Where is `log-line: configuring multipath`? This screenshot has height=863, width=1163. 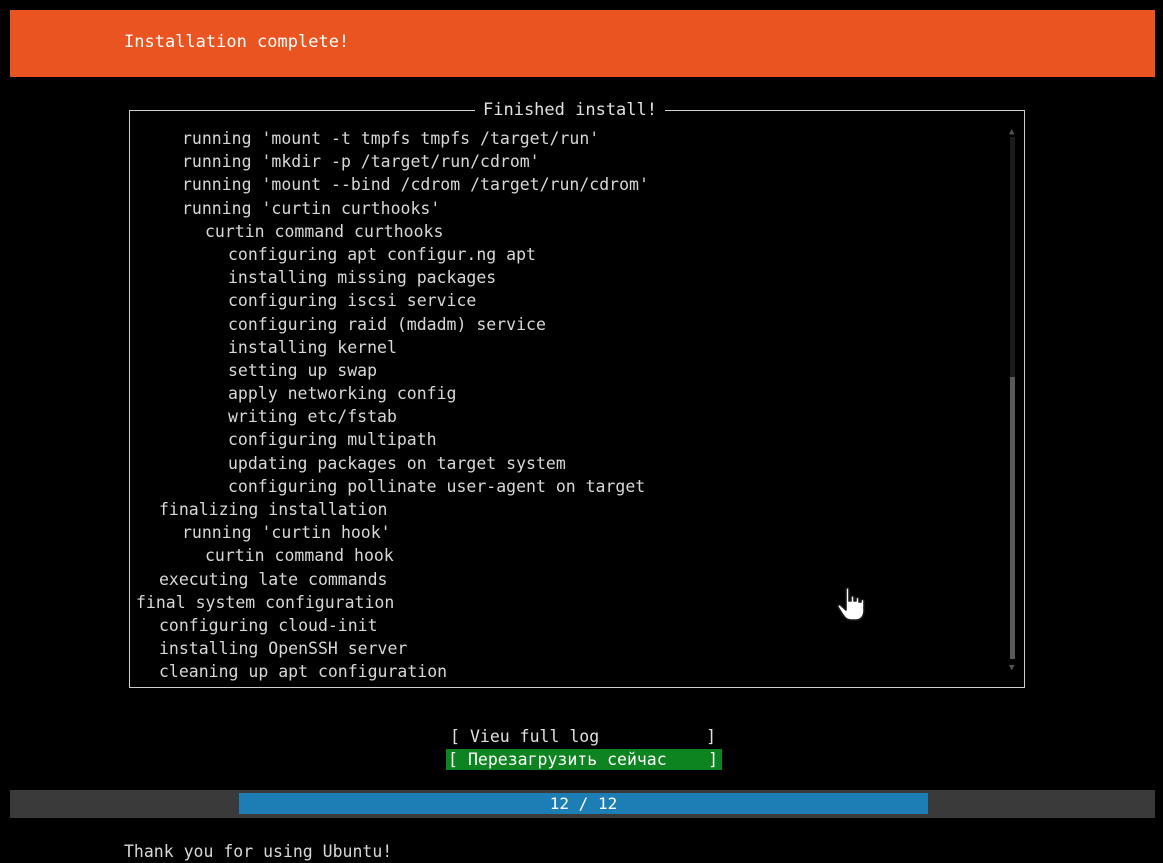
log-line: configuring multipath is located at coordinates (332, 440).